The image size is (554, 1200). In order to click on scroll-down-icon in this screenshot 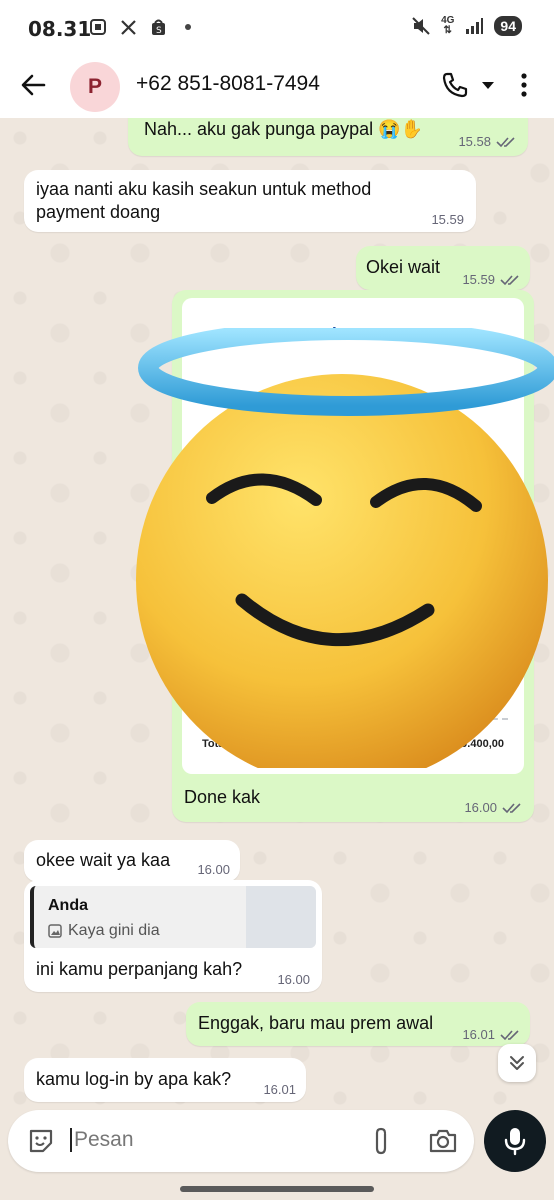, I will do `click(517, 1063)`.